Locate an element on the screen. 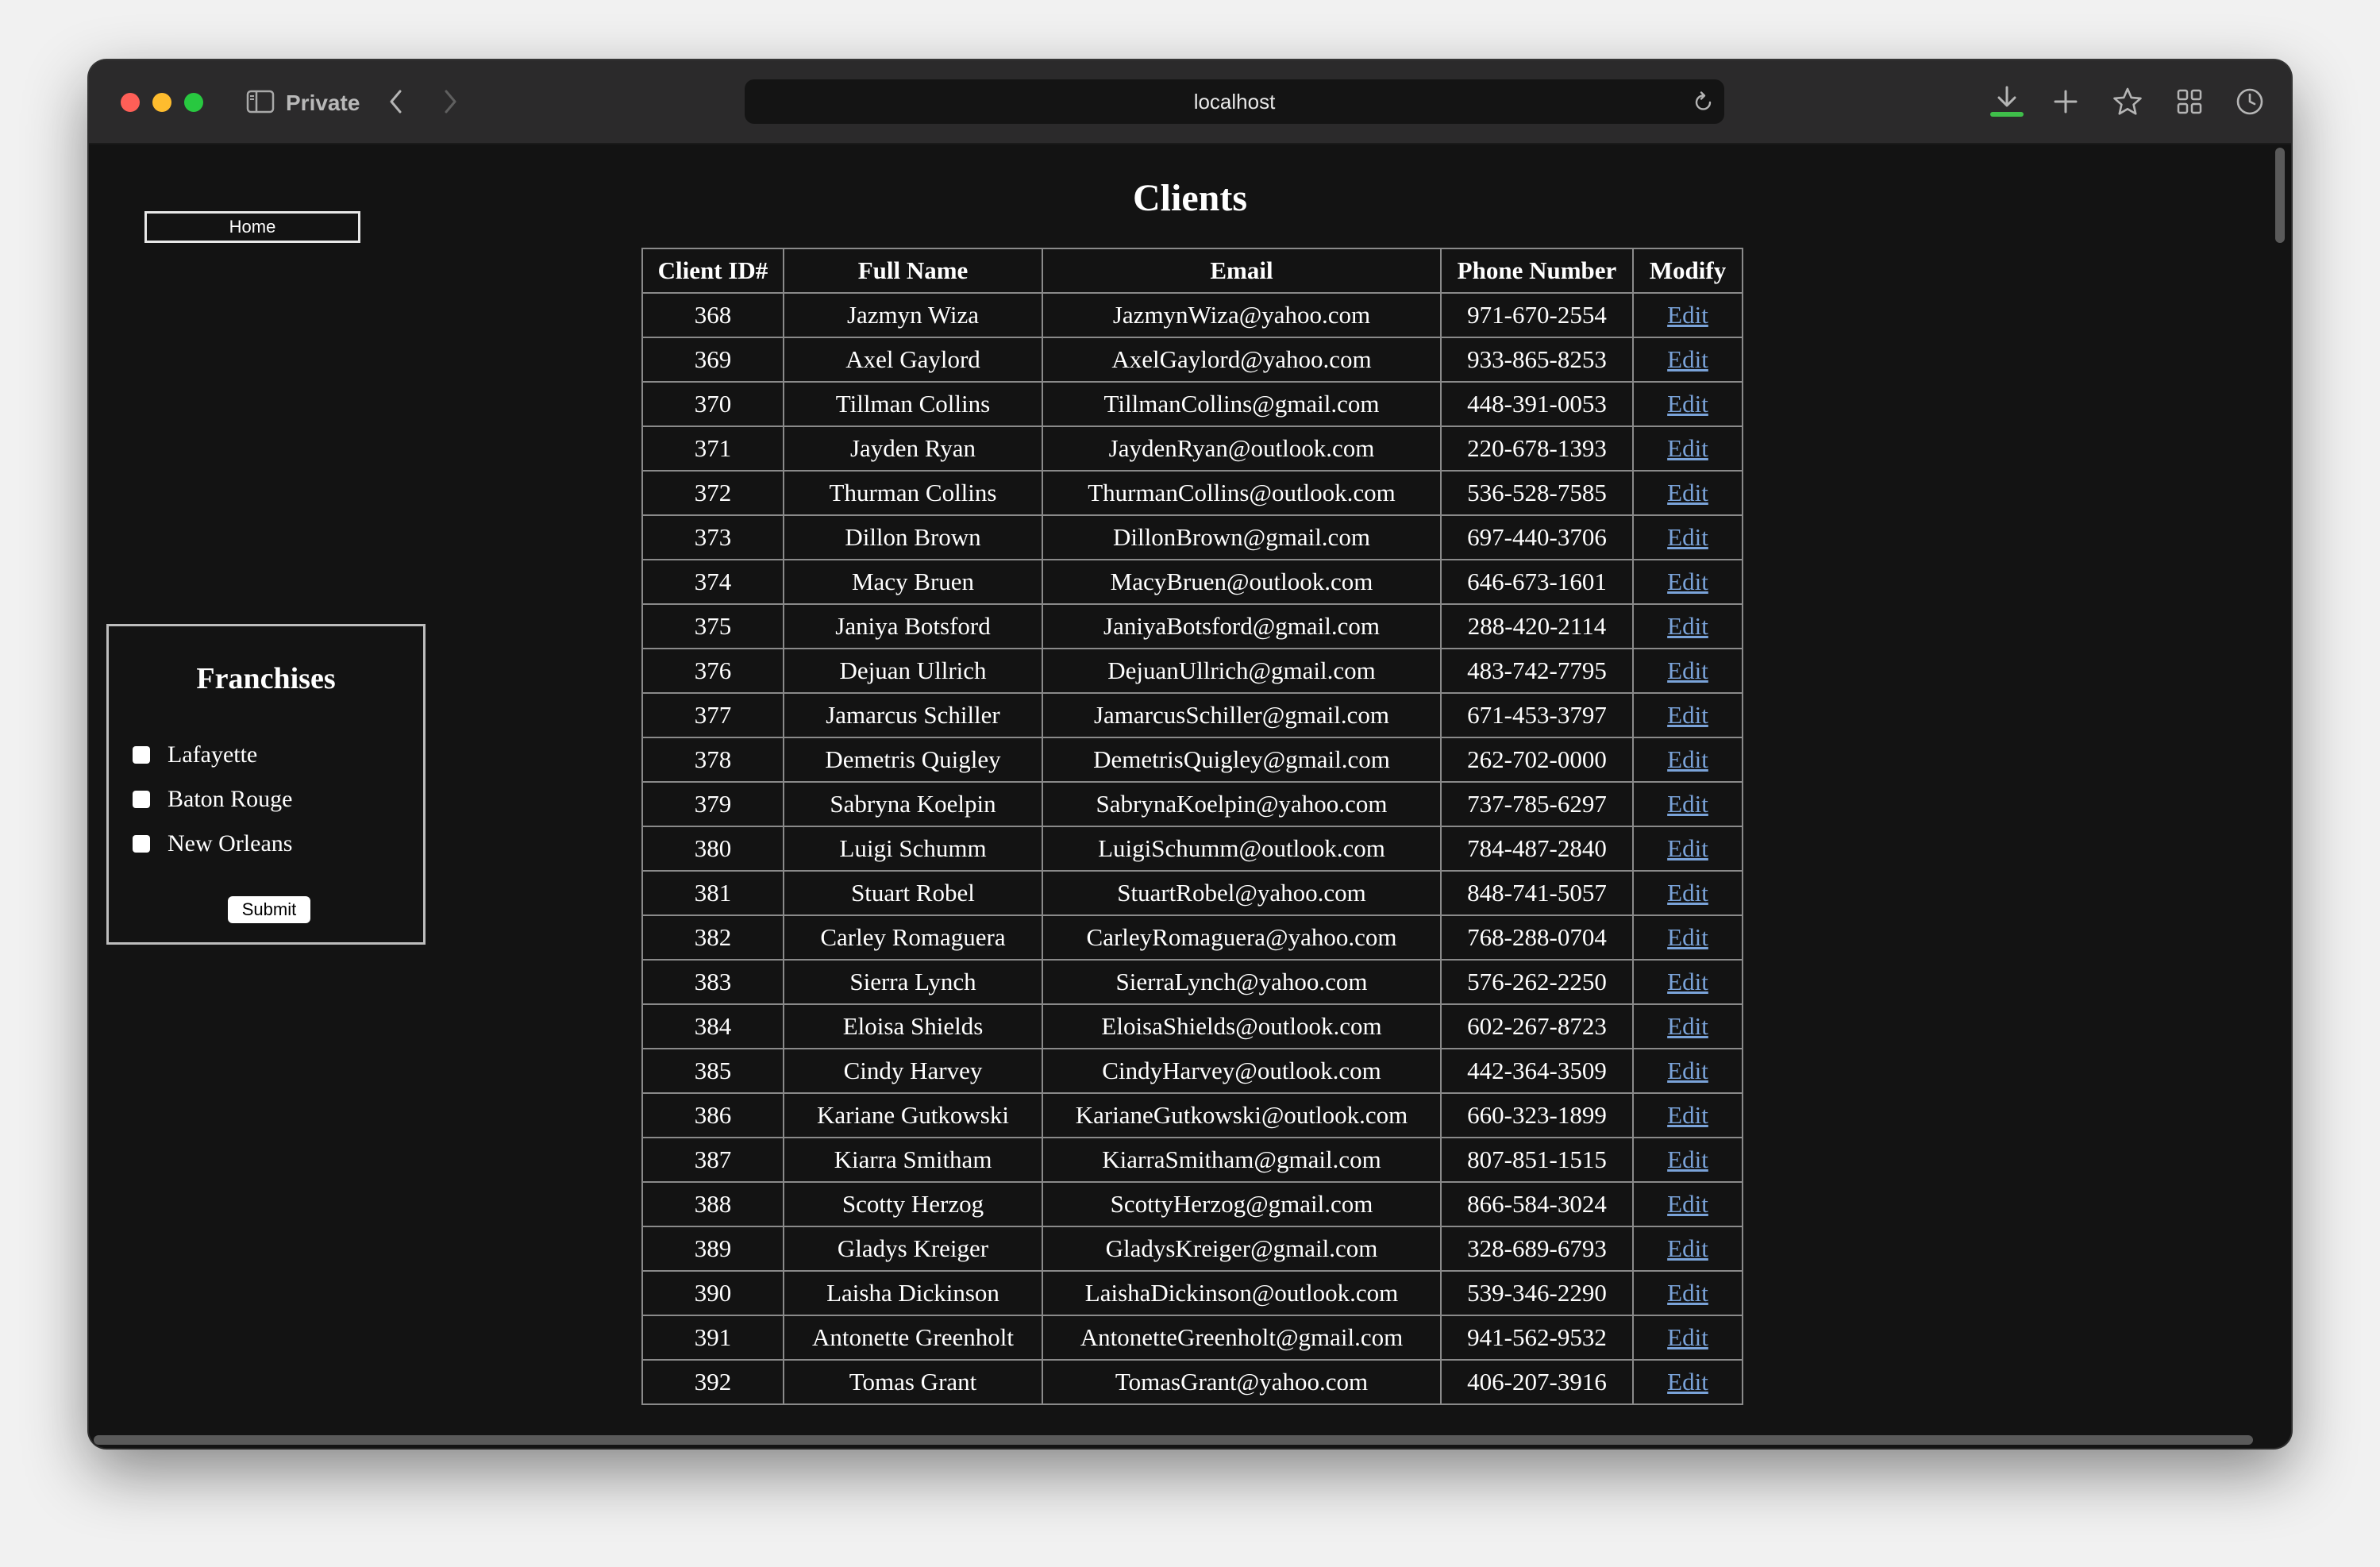 The width and height of the screenshot is (2380, 1567). chevron-right-icon is located at coordinates (450, 101).